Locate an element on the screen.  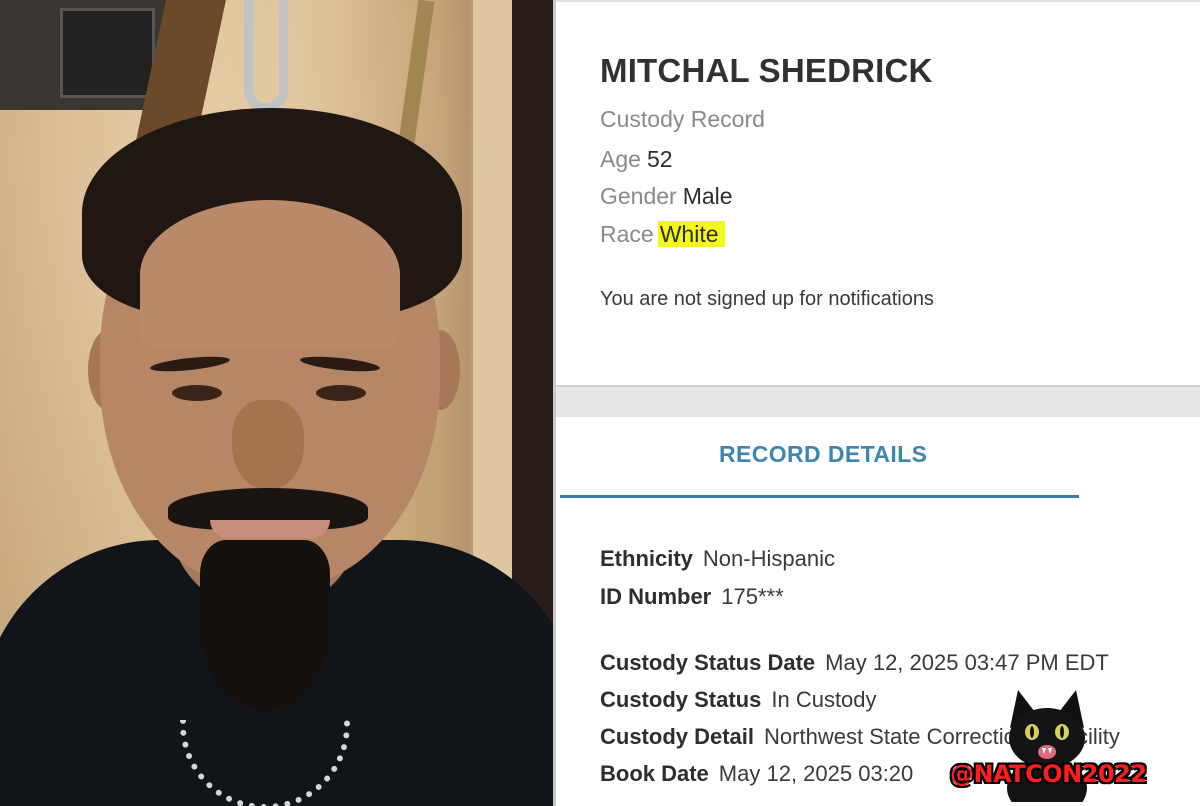
custody-status-label: Custody Status is located at coordinates (681, 699).